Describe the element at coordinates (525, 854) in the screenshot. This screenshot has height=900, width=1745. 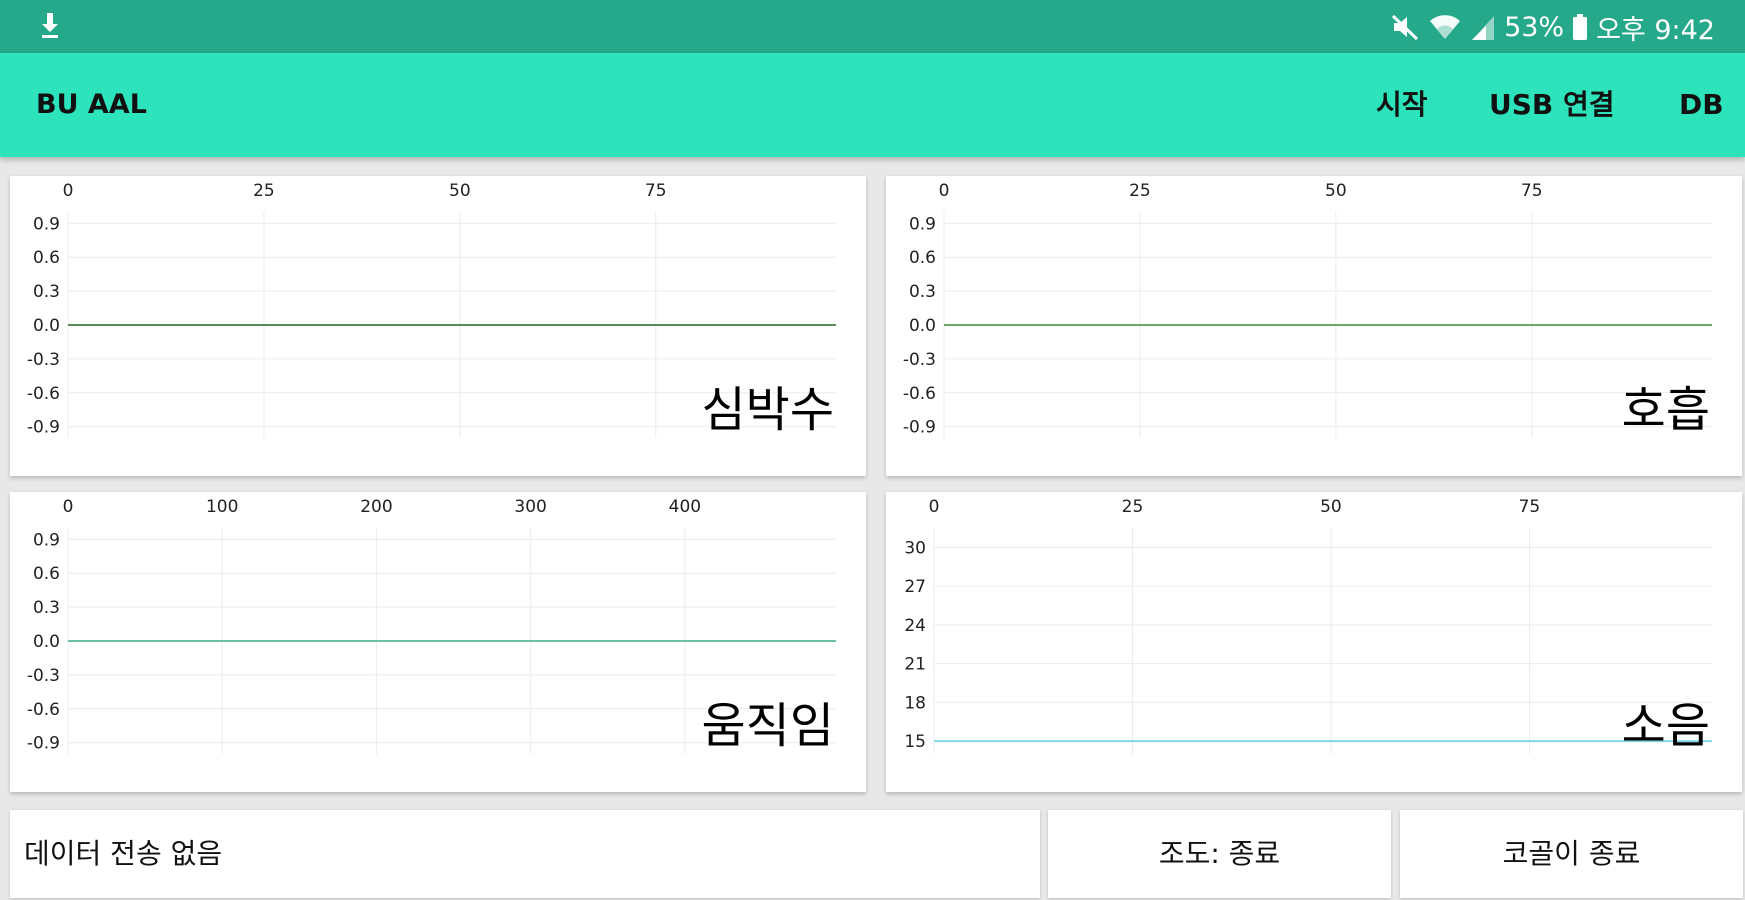
I see `data-transfer-status: 데이터 전송 없음` at that location.